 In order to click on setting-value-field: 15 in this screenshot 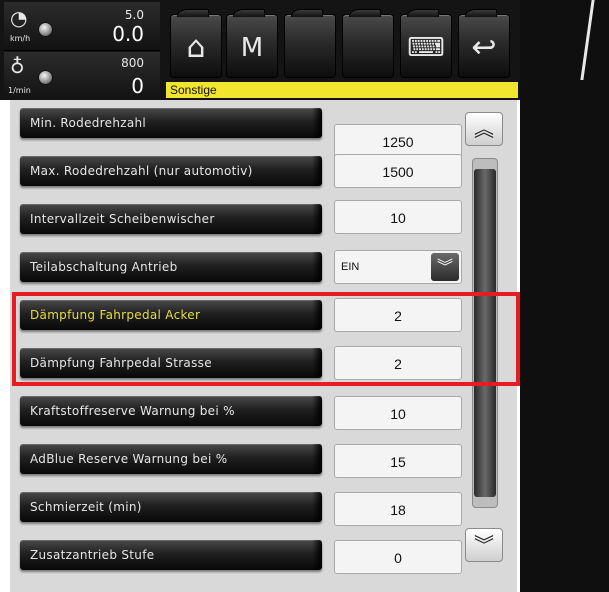, I will do `click(398, 461)`.